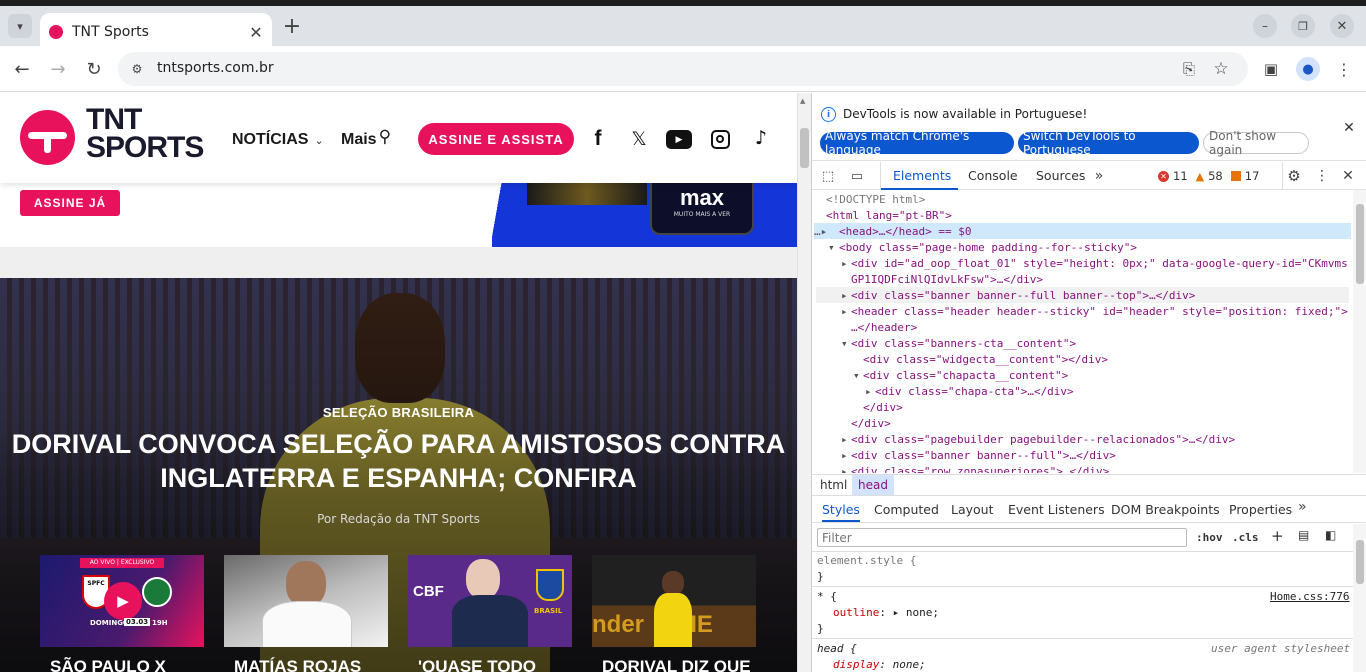  I want to click on rule-head-selector: head {, so click(837, 649).